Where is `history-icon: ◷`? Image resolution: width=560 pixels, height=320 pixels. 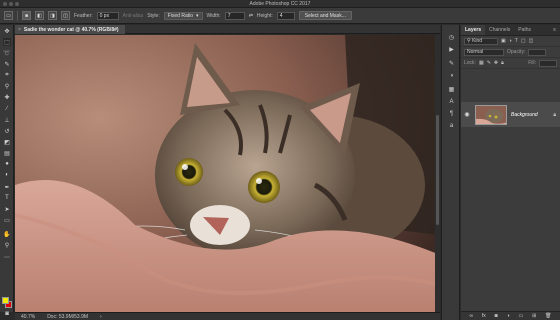
history-icon: ◷ is located at coordinates (451, 37).